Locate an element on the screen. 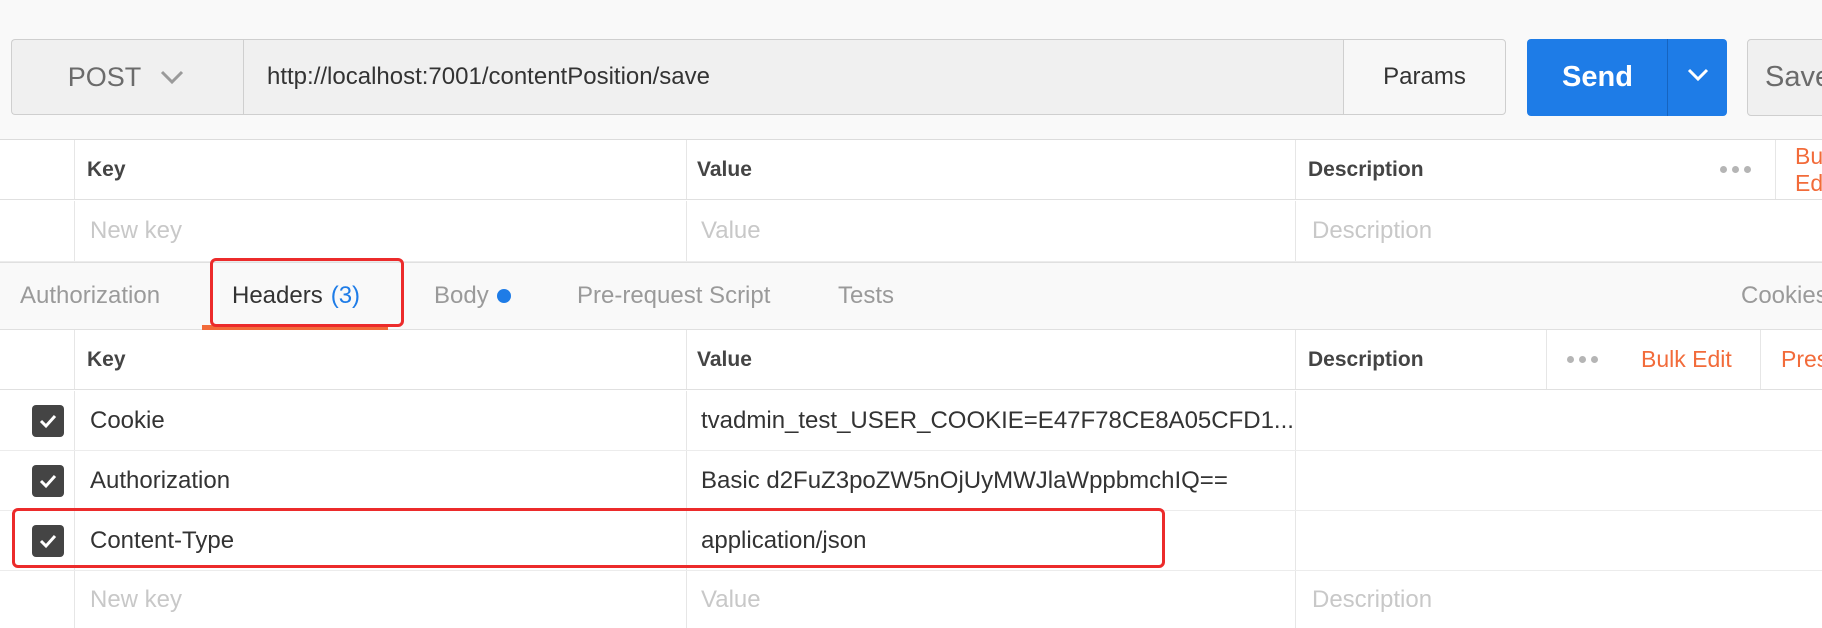 Image resolution: width=1822 pixels, height=628 pixels. headers-table-header: Key Value Description Bulk Edit Presets is located at coordinates (911, 360).